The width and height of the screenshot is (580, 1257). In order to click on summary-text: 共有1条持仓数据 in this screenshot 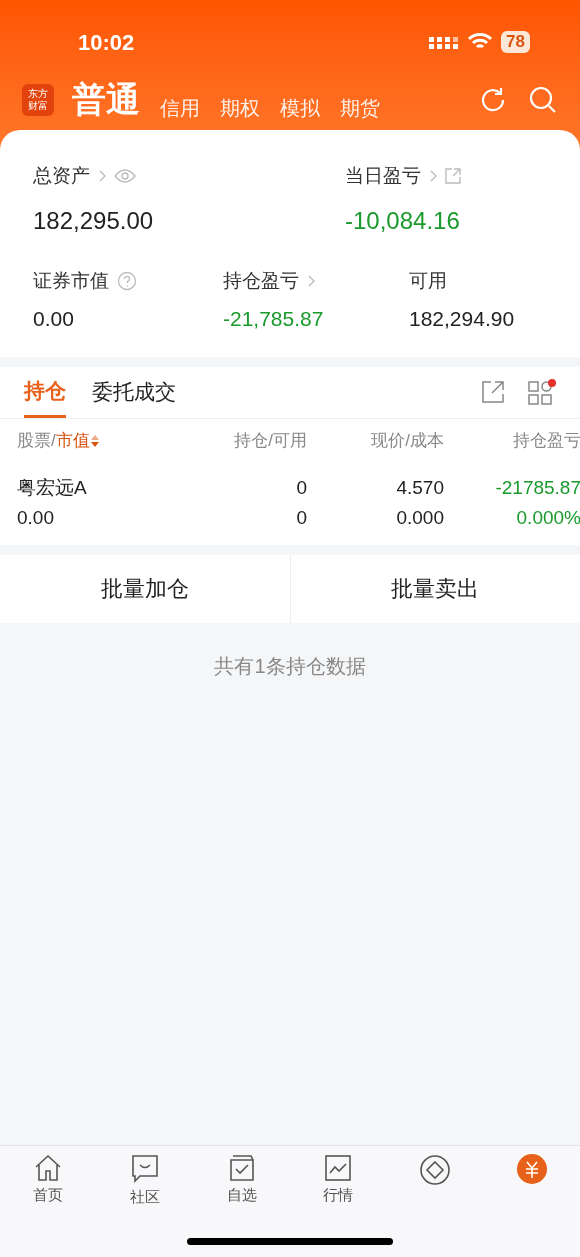, I will do `click(290, 666)`.